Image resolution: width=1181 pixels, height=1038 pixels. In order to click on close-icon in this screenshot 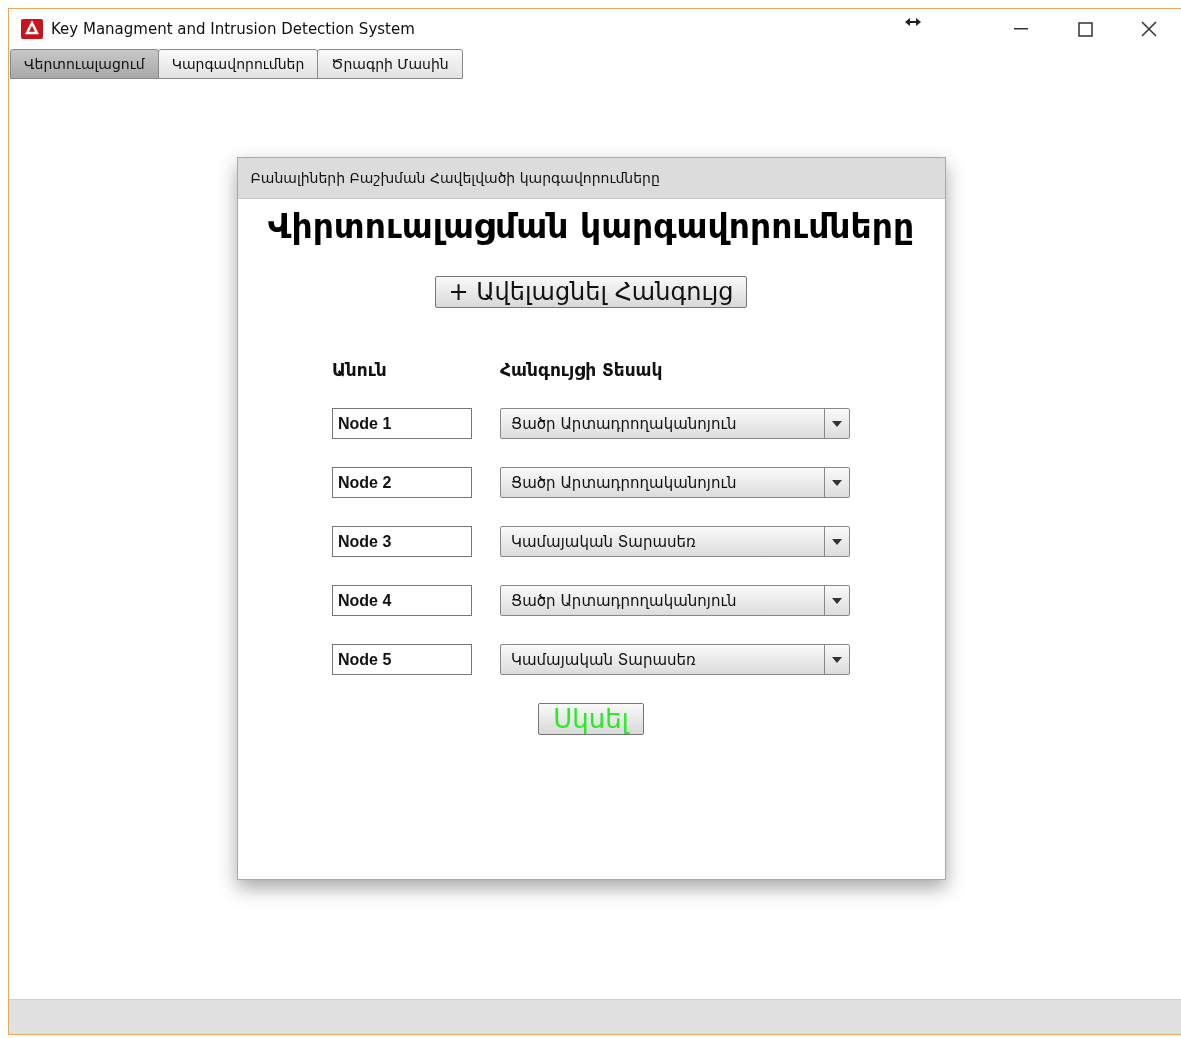, I will do `click(1149, 29)`.